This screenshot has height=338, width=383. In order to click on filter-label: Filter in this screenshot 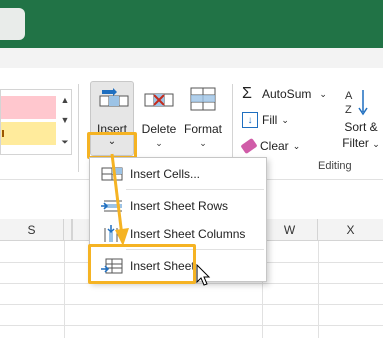, I will do `click(355, 143)`.